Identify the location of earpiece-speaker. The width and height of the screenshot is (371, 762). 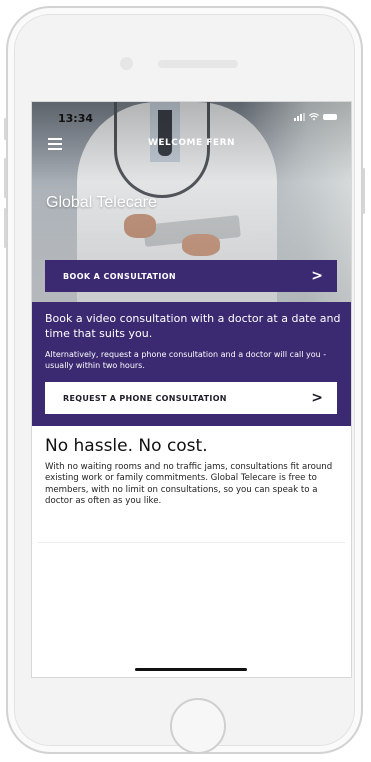
(198, 64).